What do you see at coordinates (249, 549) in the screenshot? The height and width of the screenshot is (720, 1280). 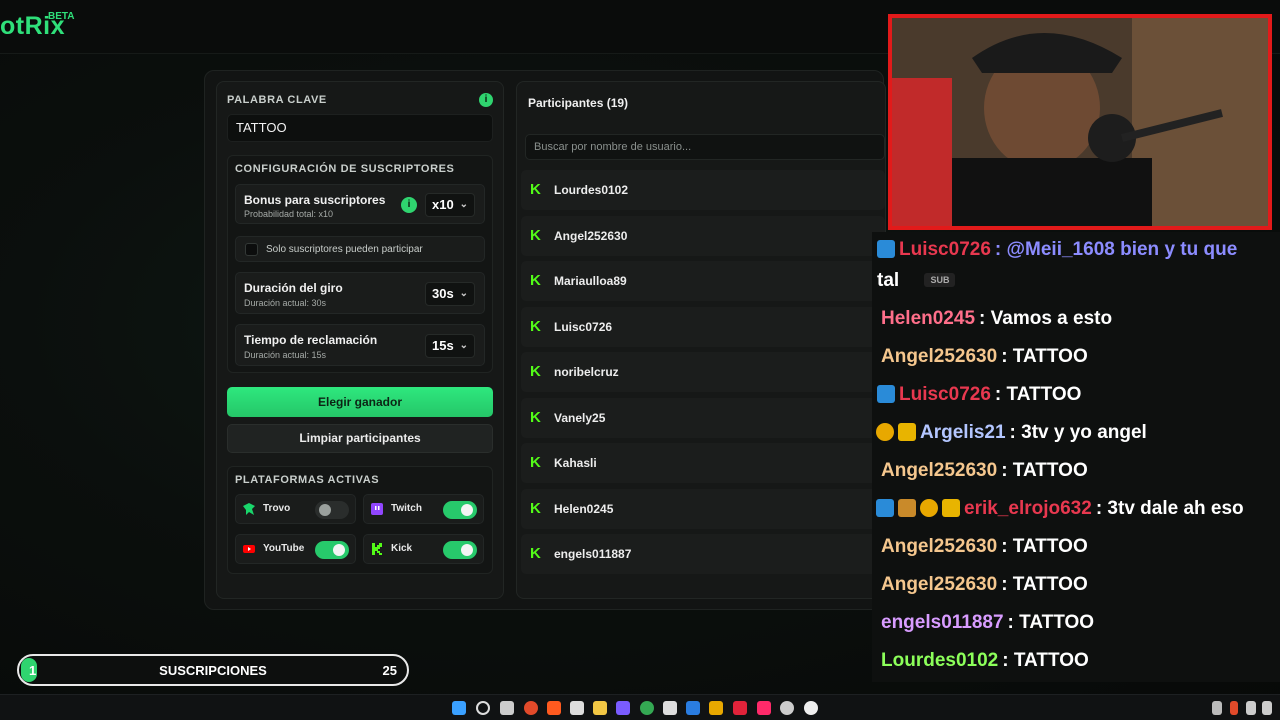 I see `youtube-icon` at bounding box center [249, 549].